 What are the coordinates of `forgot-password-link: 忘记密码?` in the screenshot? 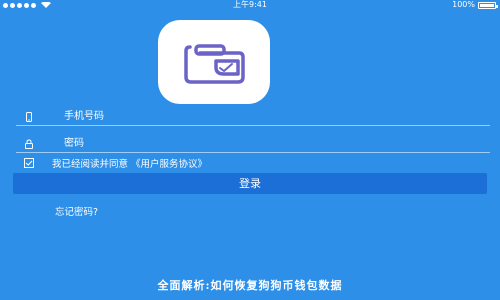 It's located at (76, 211).